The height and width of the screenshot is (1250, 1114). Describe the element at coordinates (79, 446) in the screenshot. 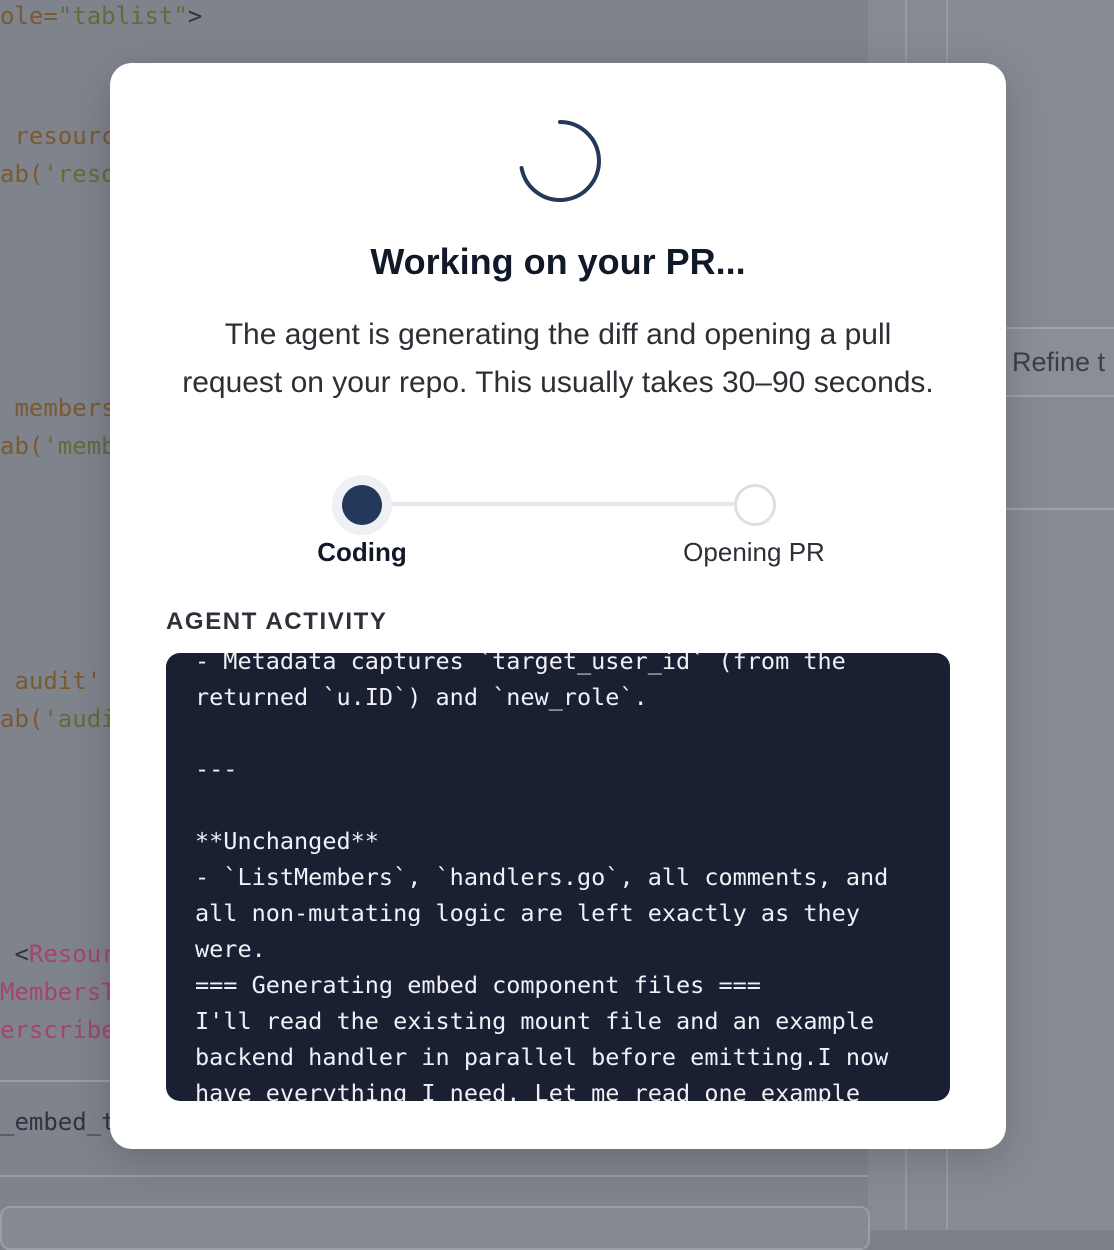

I see `code-token: 'memb` at that location.